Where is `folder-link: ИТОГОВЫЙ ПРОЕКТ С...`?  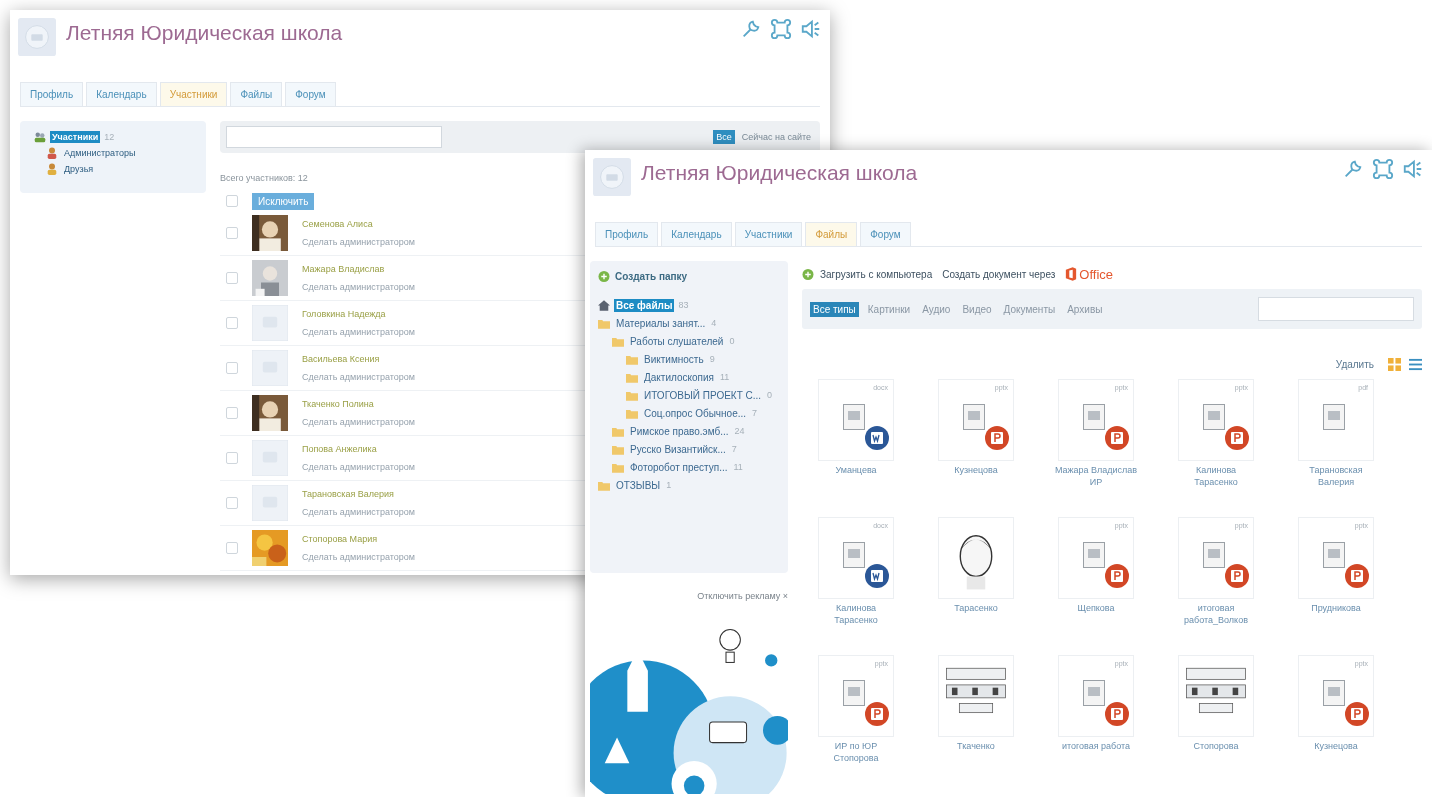 folder-link: ИТОГОВЫЙ ПРОЕКТ С... is located at coordinates (703, 395).